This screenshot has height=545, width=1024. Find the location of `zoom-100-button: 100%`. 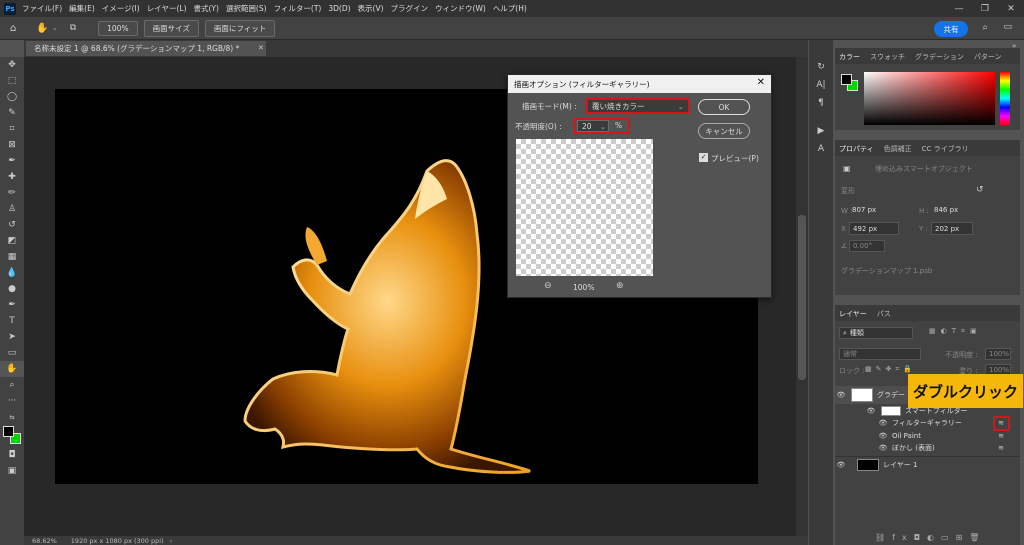

zoom-100-button: 100% is located at coordinates (118, 28).